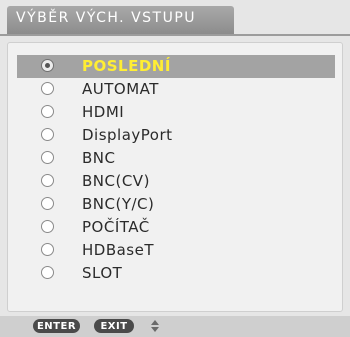 This screenshot has height=337, width=350. I want to click on input-option: POSLEDNÍ, so click(176, 66).